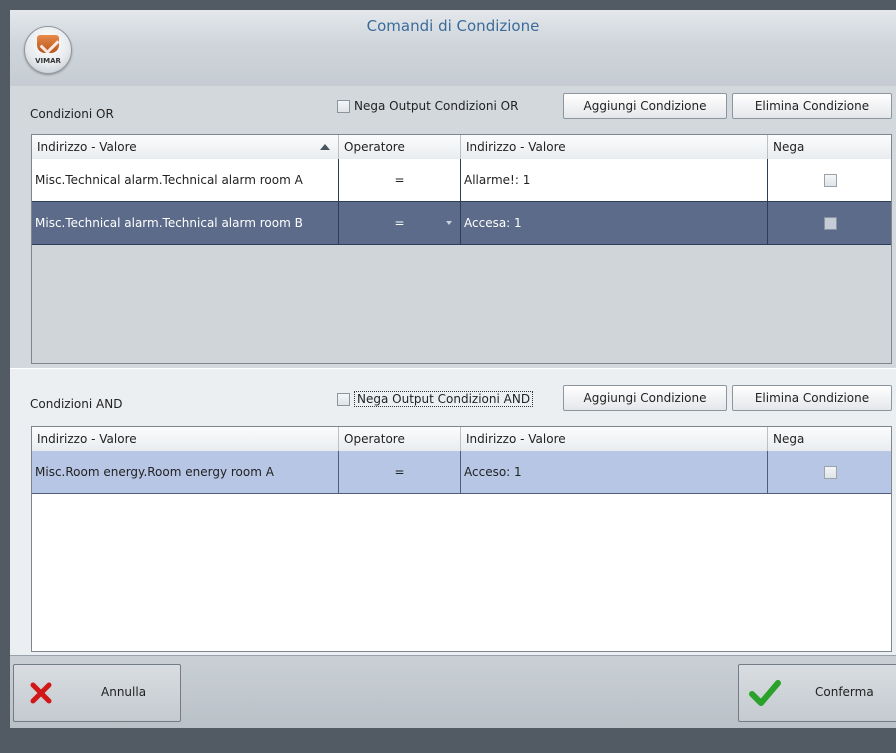 Image resolution: width=896 pixels, height=753 pixels. I want to click on cell-value: Acceso: 1, so click(614, 472).